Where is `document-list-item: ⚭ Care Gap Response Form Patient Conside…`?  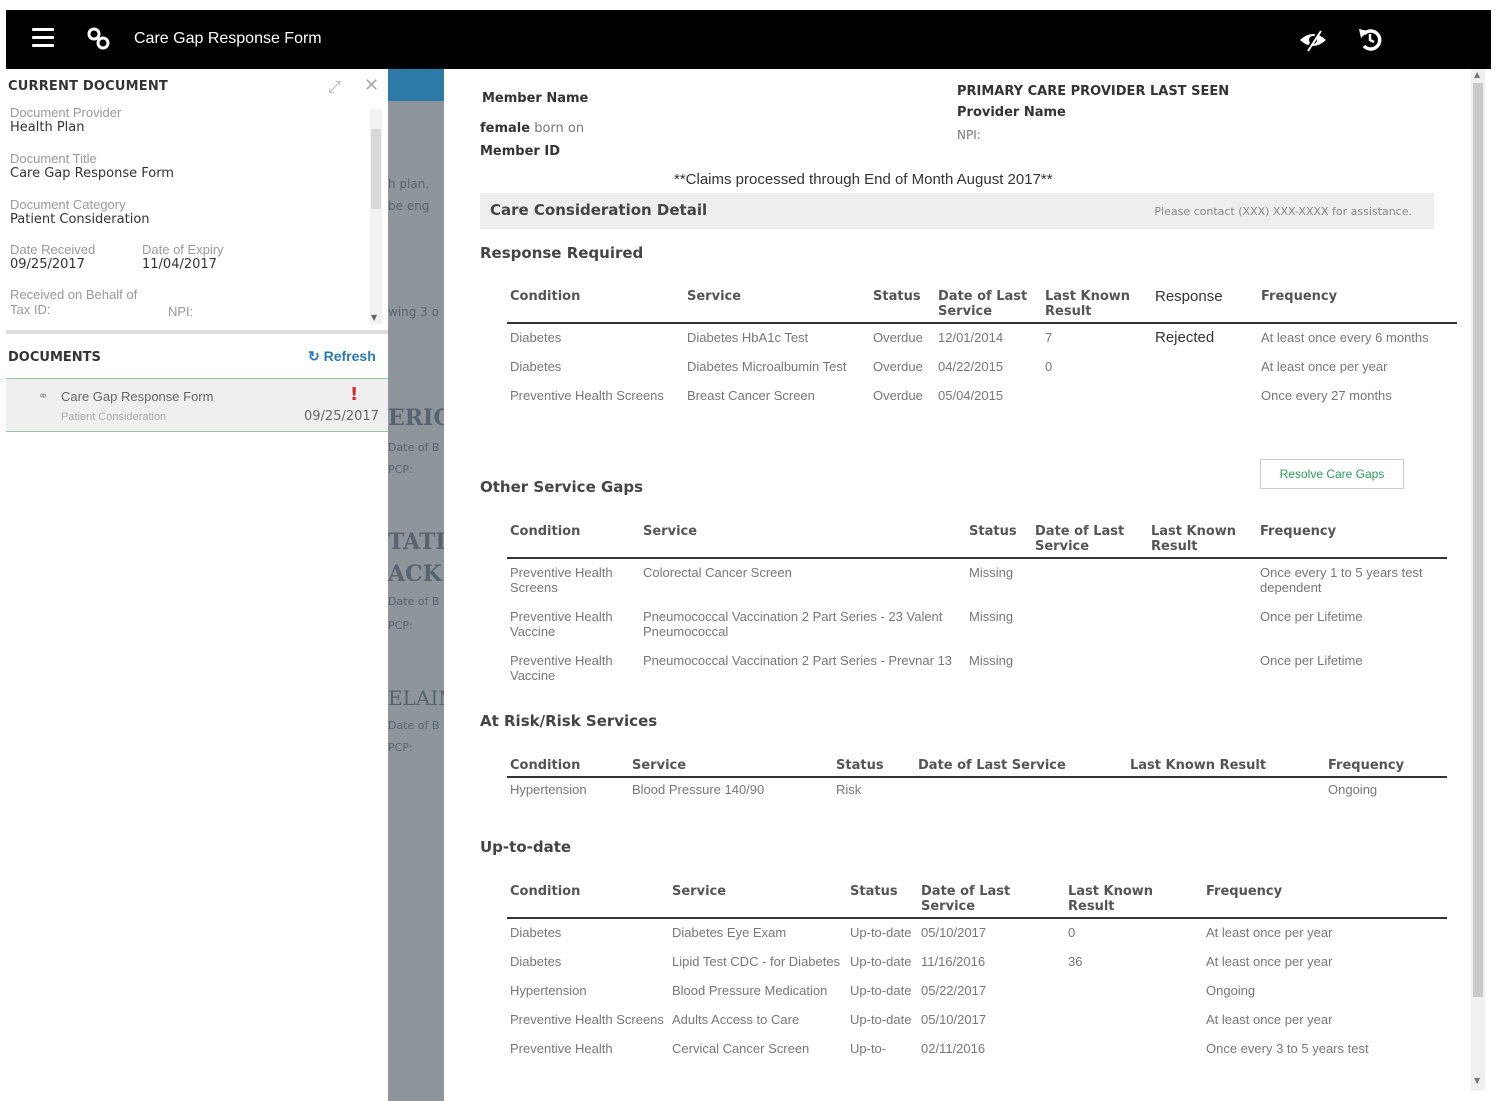 document-list-item: ⚭ Care Gap Response Form Patient Conside… is located at coordinates (197, 405).